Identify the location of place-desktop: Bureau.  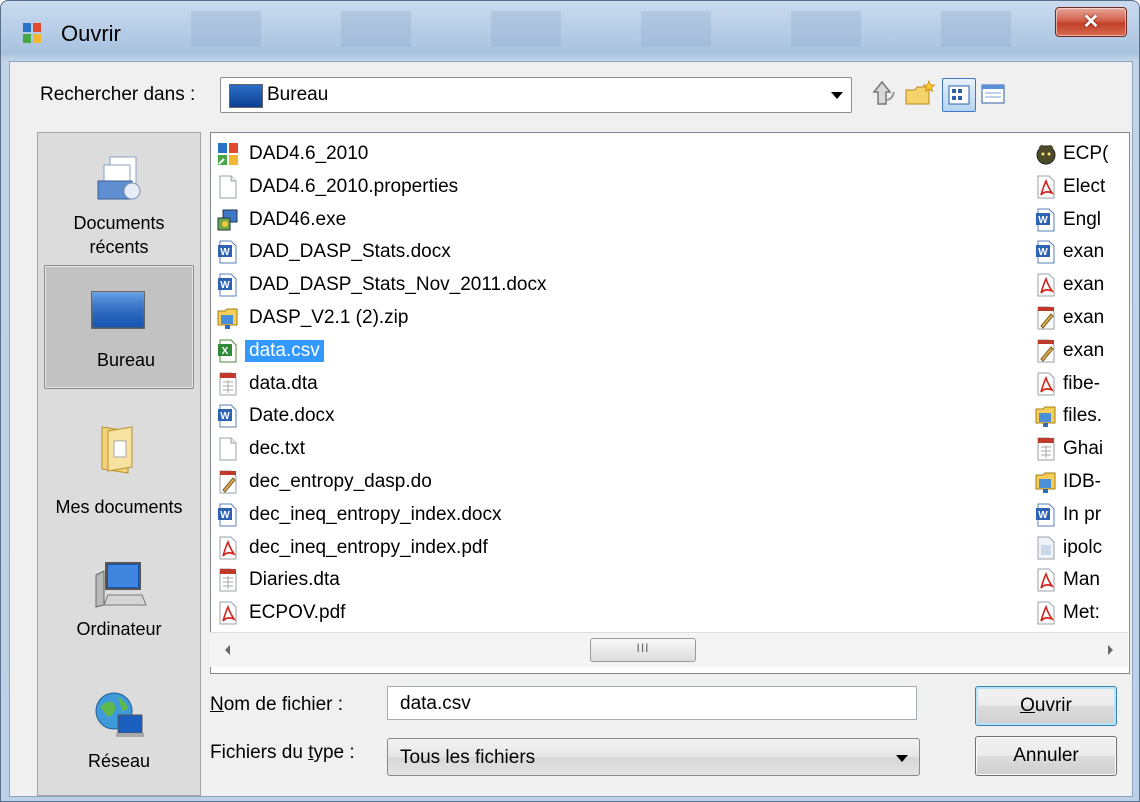
(119, 327).